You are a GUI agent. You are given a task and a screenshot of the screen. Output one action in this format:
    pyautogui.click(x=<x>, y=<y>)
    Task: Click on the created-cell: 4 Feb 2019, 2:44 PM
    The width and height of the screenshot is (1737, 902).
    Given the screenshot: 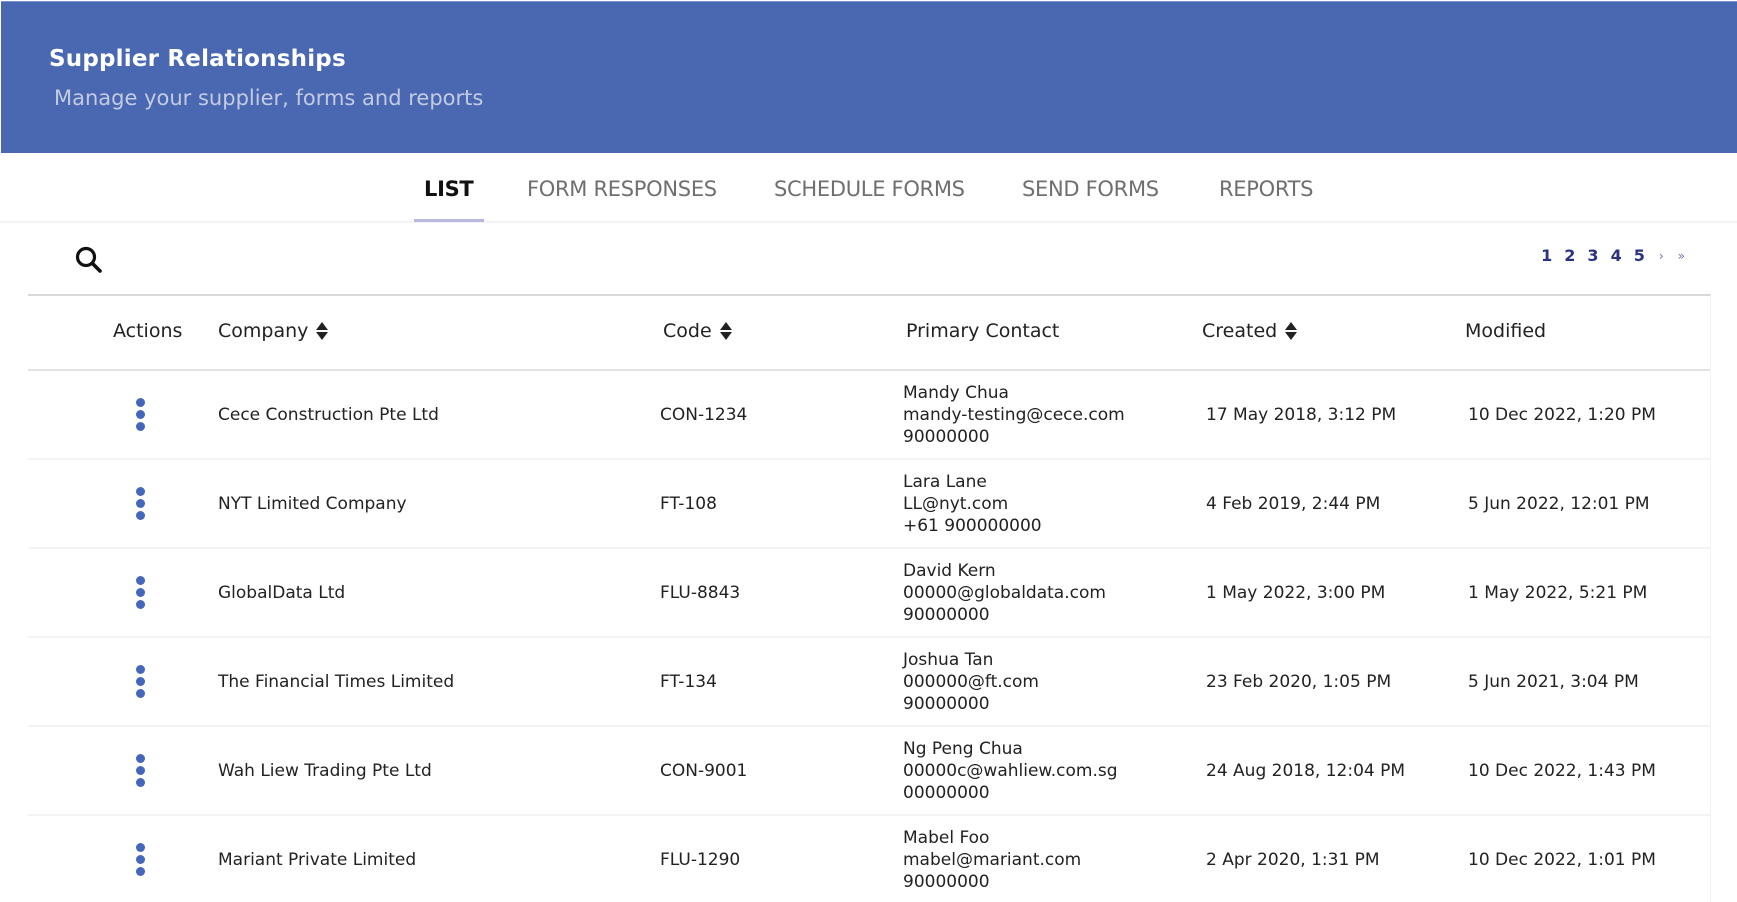 What is the action you would take?
    pyautogui.click(x=1293, y=503)
    